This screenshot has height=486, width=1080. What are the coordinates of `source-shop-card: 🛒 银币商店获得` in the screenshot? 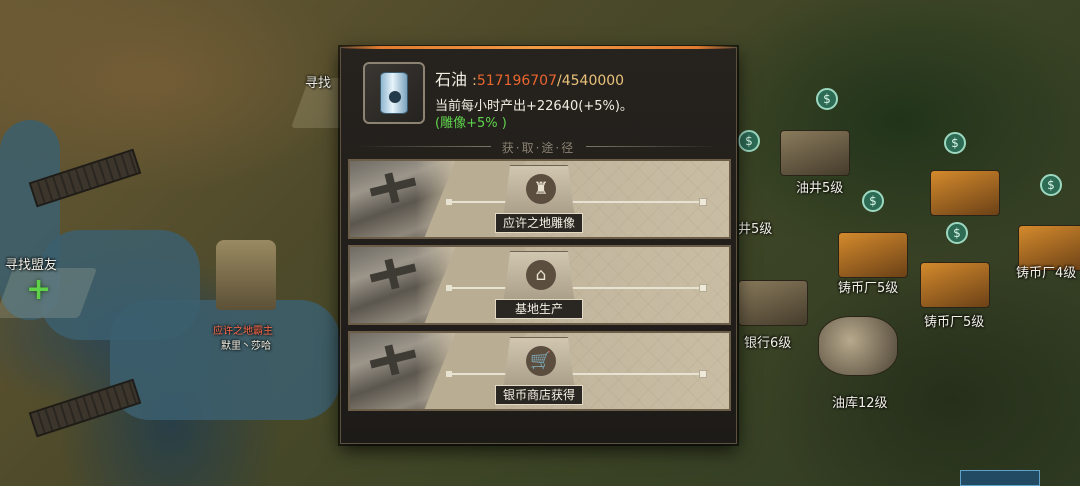 It's located at (539, 371).